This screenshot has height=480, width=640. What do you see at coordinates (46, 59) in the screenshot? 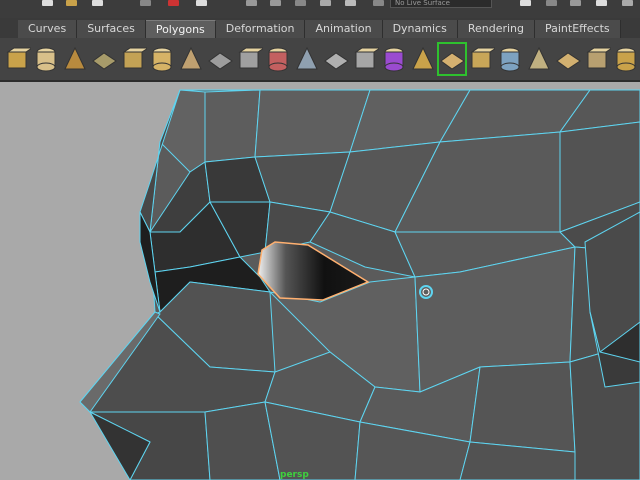
I see `poly-cylinder-icon` at bounding box center [46, 59].